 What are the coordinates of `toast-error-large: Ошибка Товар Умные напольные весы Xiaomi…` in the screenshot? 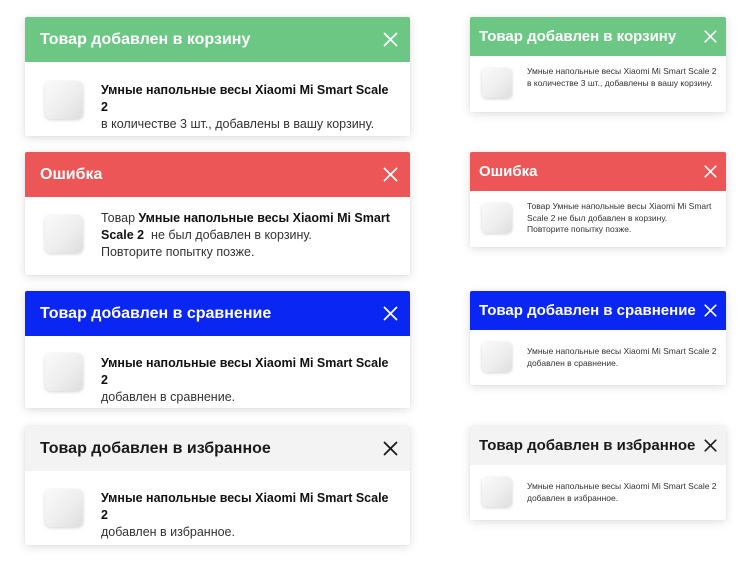 It's located at (217, 213).